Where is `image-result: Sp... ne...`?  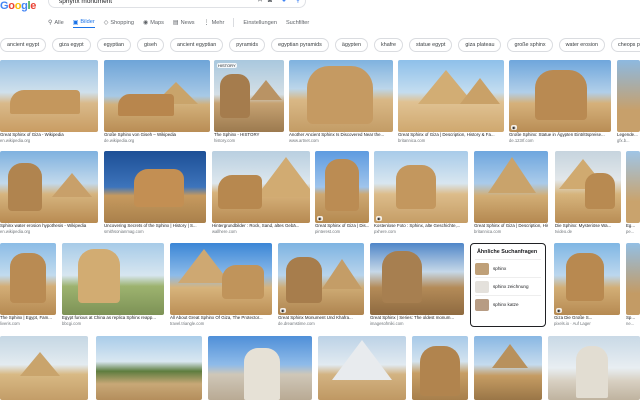 image-result: Sp... ne... is located at coordinates (633, 286).